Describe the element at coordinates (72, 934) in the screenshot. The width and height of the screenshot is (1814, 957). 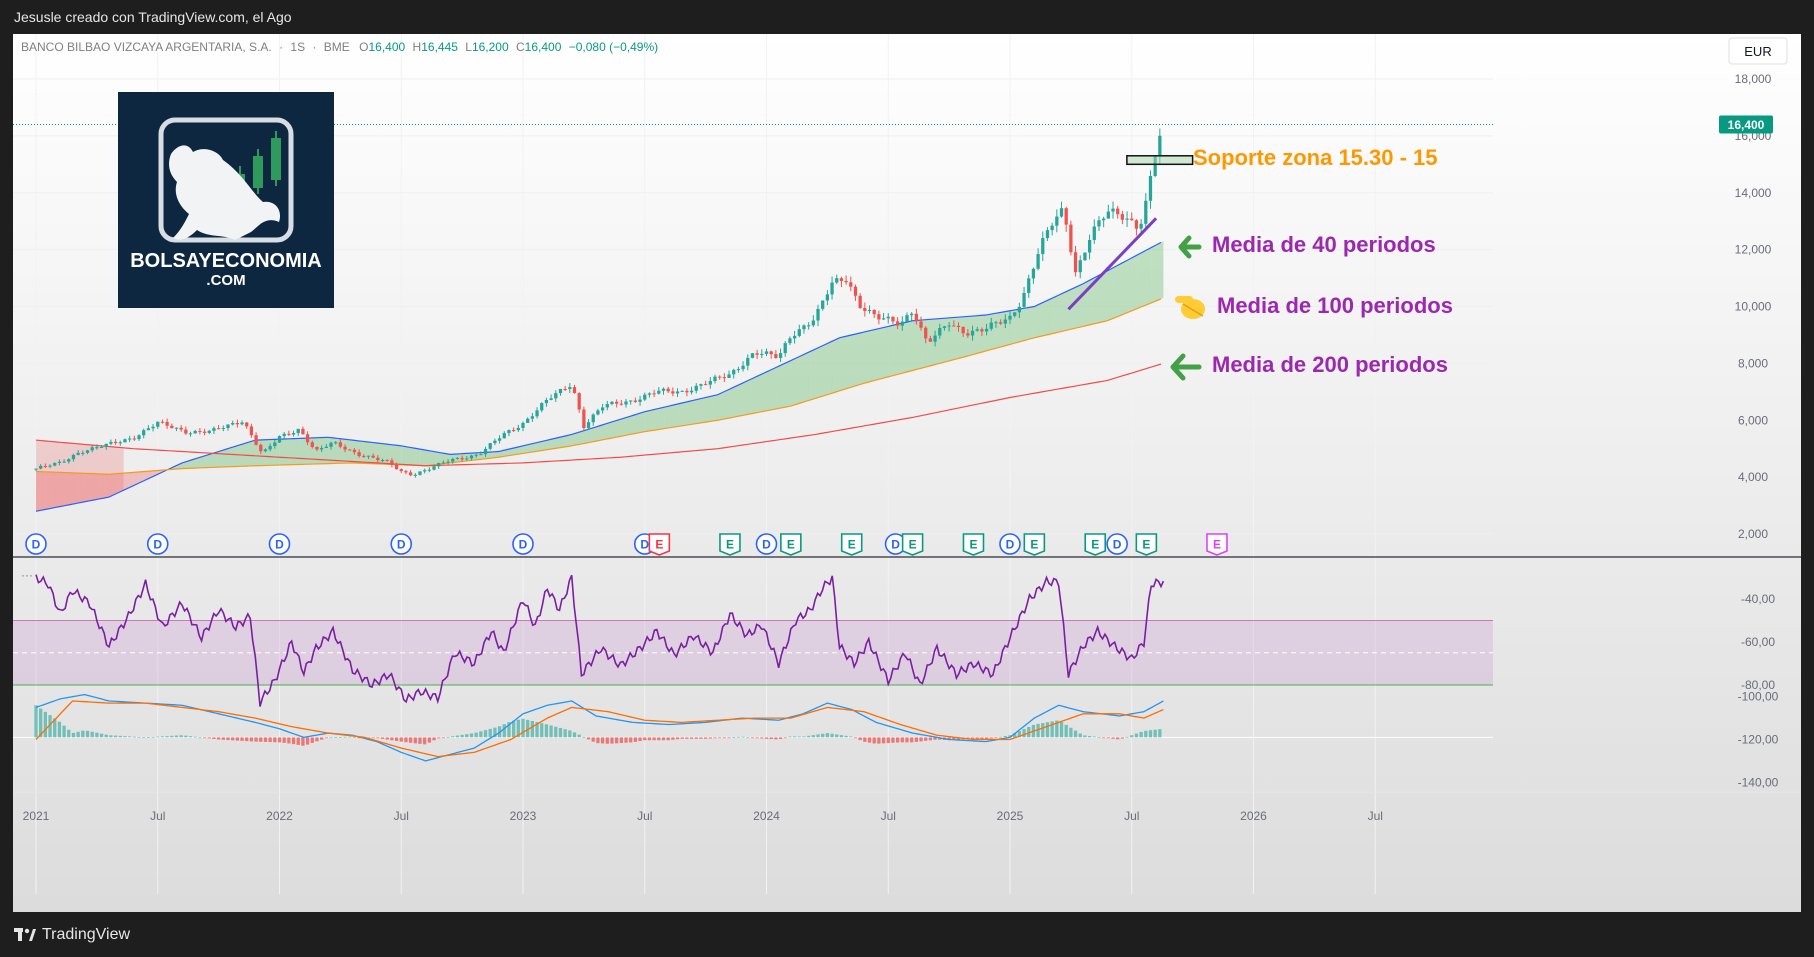
I see `tradingview-brand: TradingView` at that location.